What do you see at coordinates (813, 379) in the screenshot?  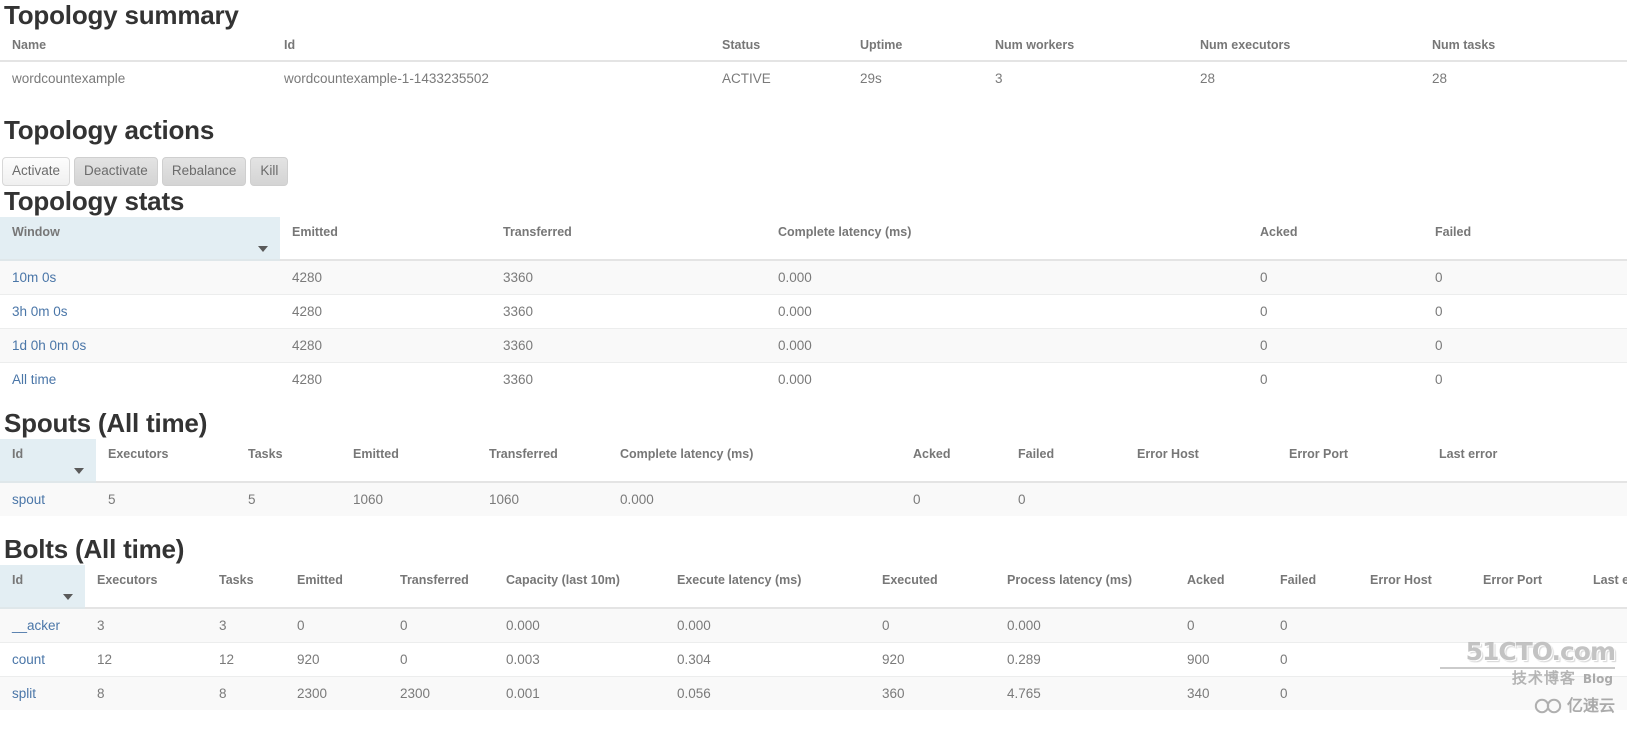 I see `table-row: All time 4280 3360 0.000 0 0` at bounding box center [813, 379].